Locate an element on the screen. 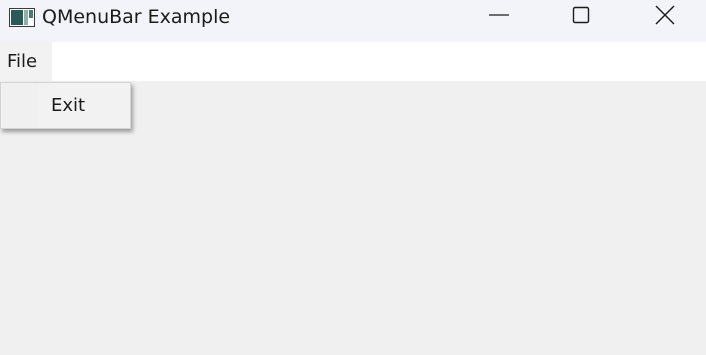  file-menu-dropdown: Exit is located at coordinates (65, 105).